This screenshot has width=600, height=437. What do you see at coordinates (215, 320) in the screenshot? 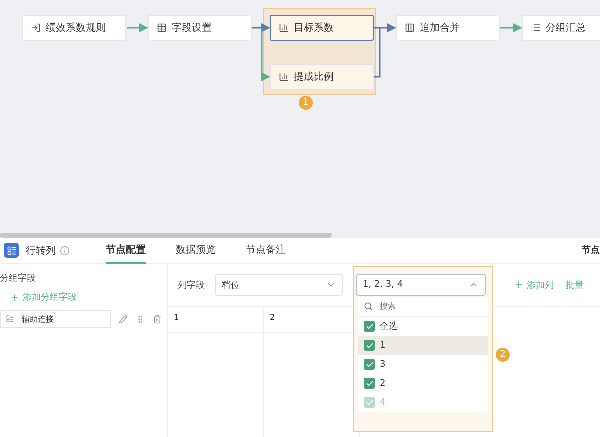
I see `column-header: 1` at bounding box center [215, 320].